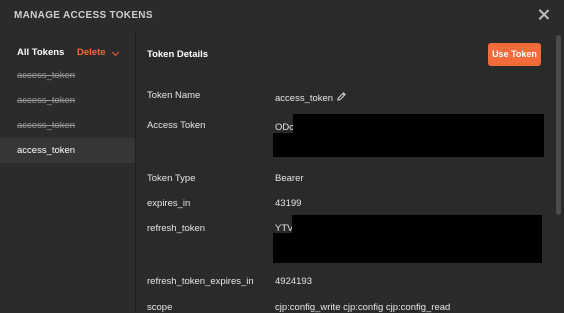 The height and width of the screenshot is (313, 564). What do you see at coordinates (83, 15) in the screenshot?
I see `dialog-title: MANAGE ACCESS TOKENS` at bounding box center [83, 15].